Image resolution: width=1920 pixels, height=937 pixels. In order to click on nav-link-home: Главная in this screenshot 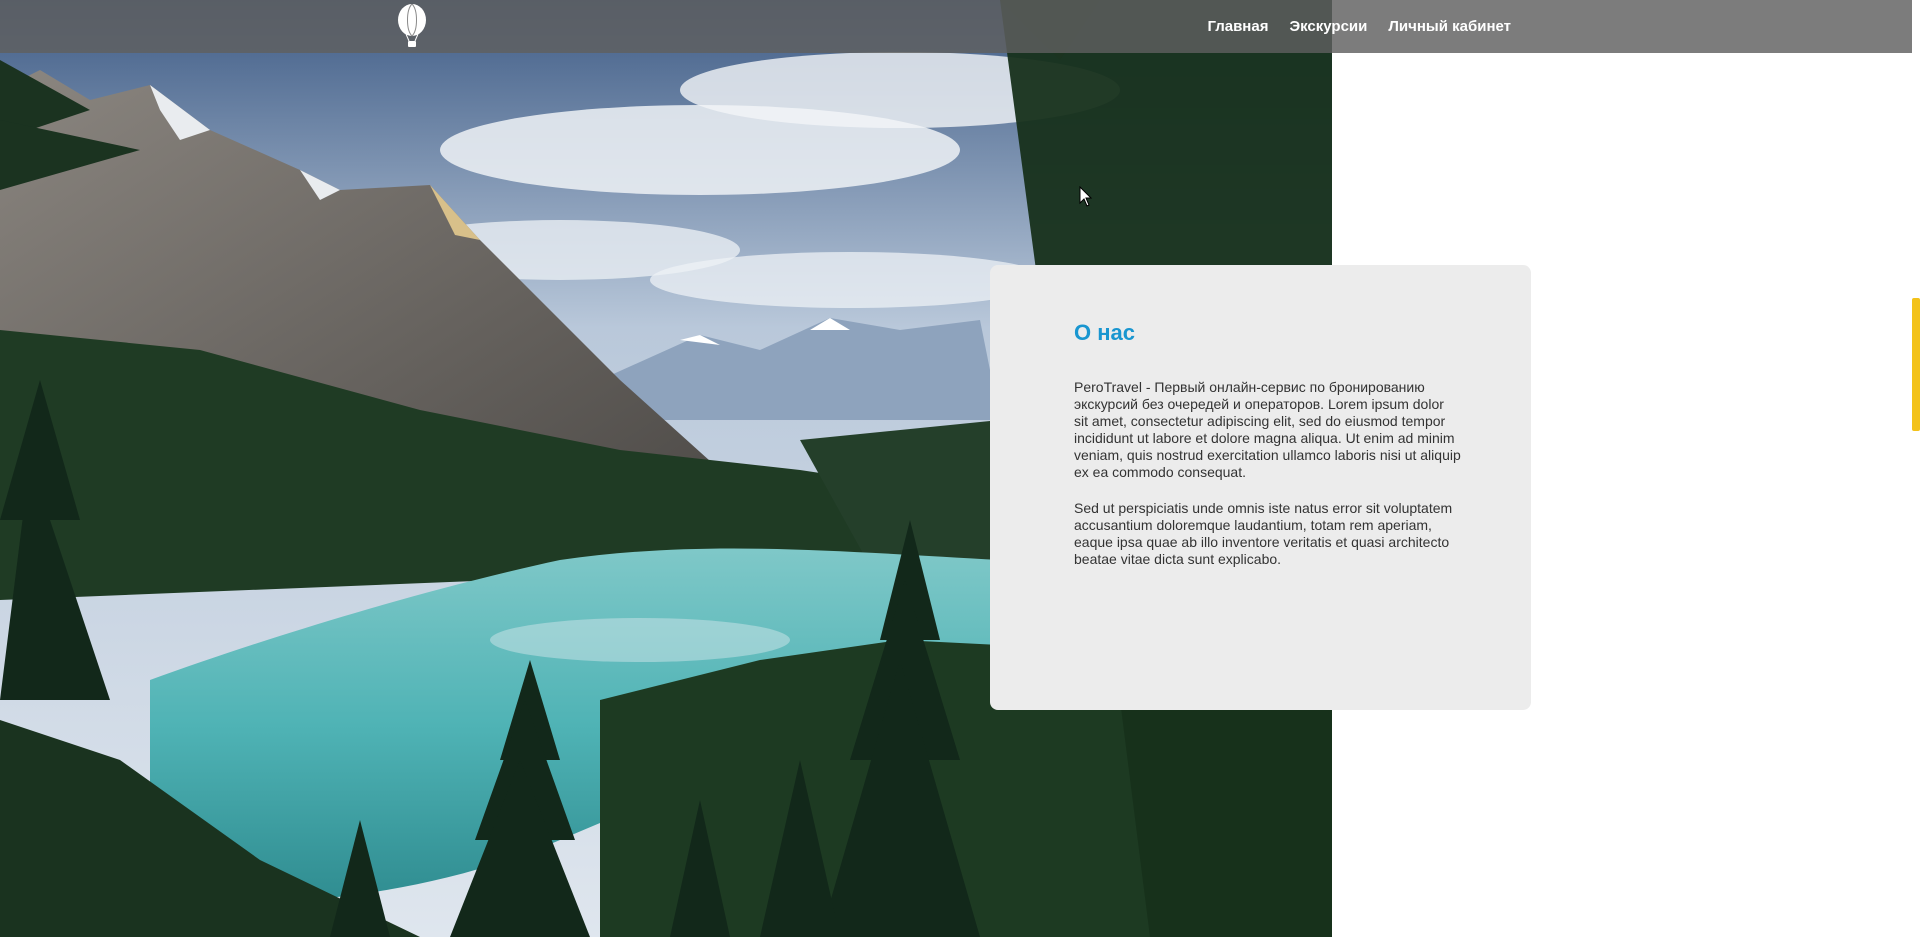, I will do `click(1237, 26)`.